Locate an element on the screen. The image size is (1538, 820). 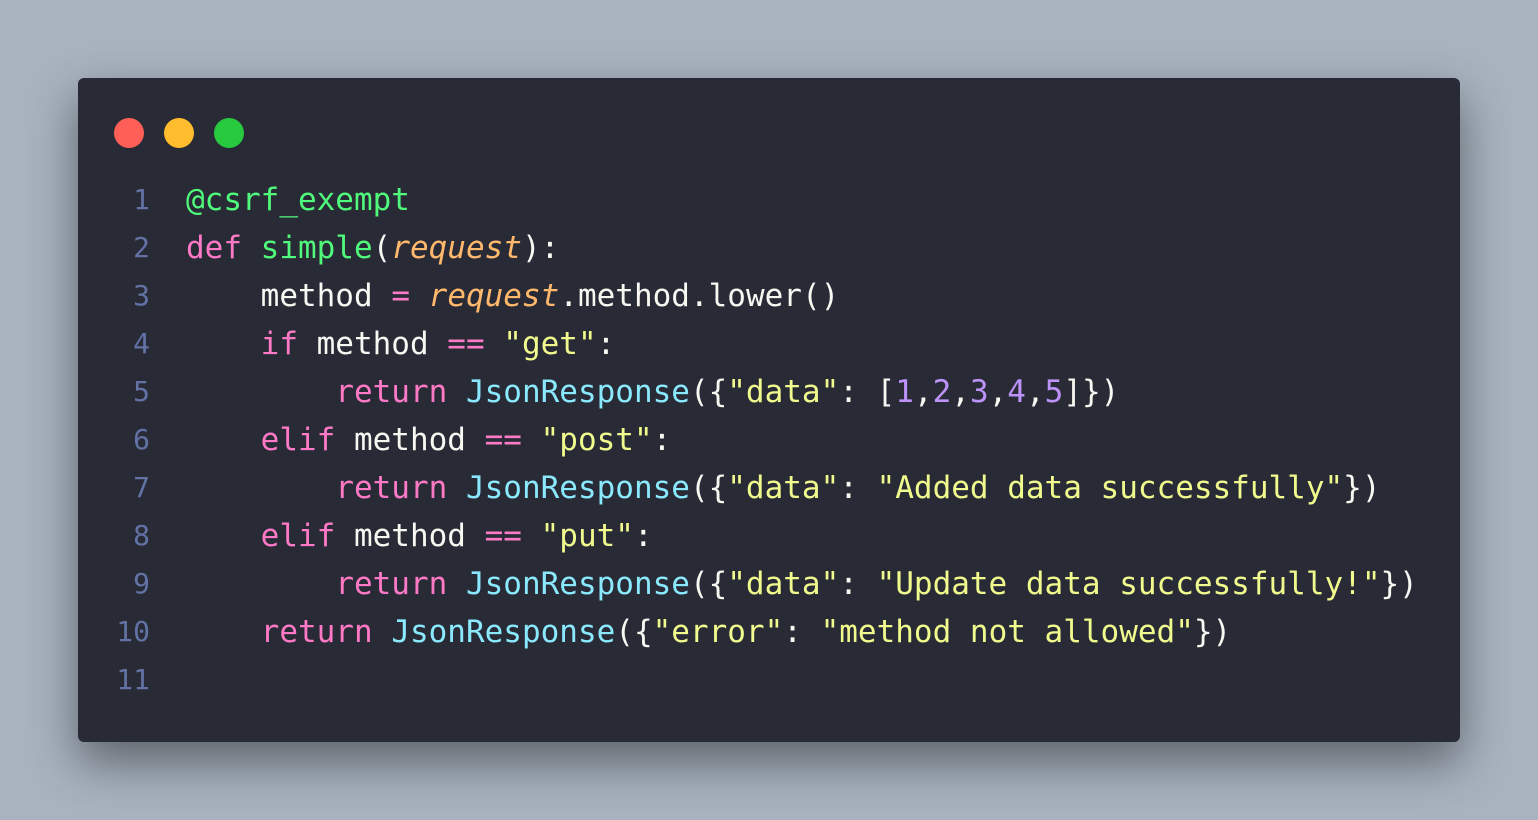
code-token-default: ]}) is located at coordinates (1091, 392).